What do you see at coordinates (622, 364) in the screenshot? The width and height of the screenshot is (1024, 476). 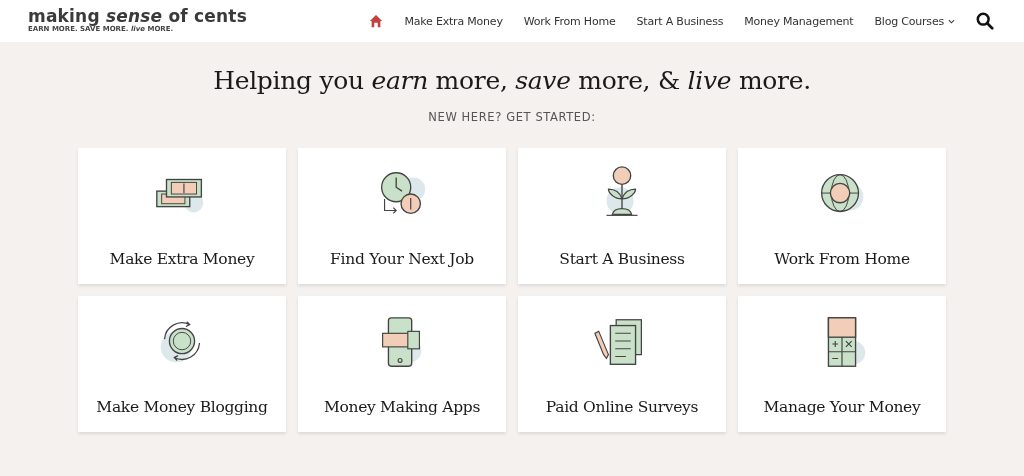 I see `category-card: Paid Online Surveys` at bounding box center [622, 364].